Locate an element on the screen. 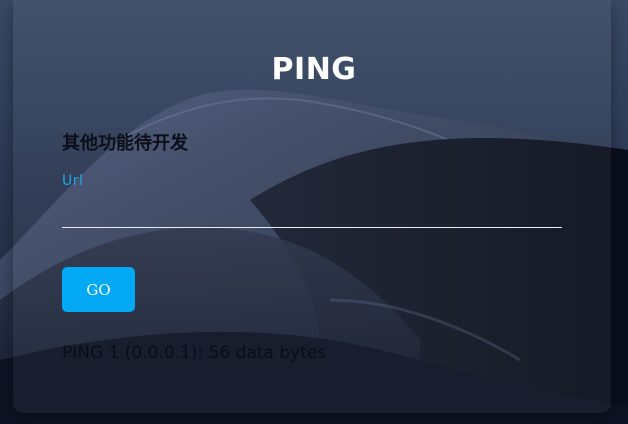 Image resolution: width=628 pixels, height=424 pixels. feature-notice: 其他功能待开发 is located at coordinates (125, 143).